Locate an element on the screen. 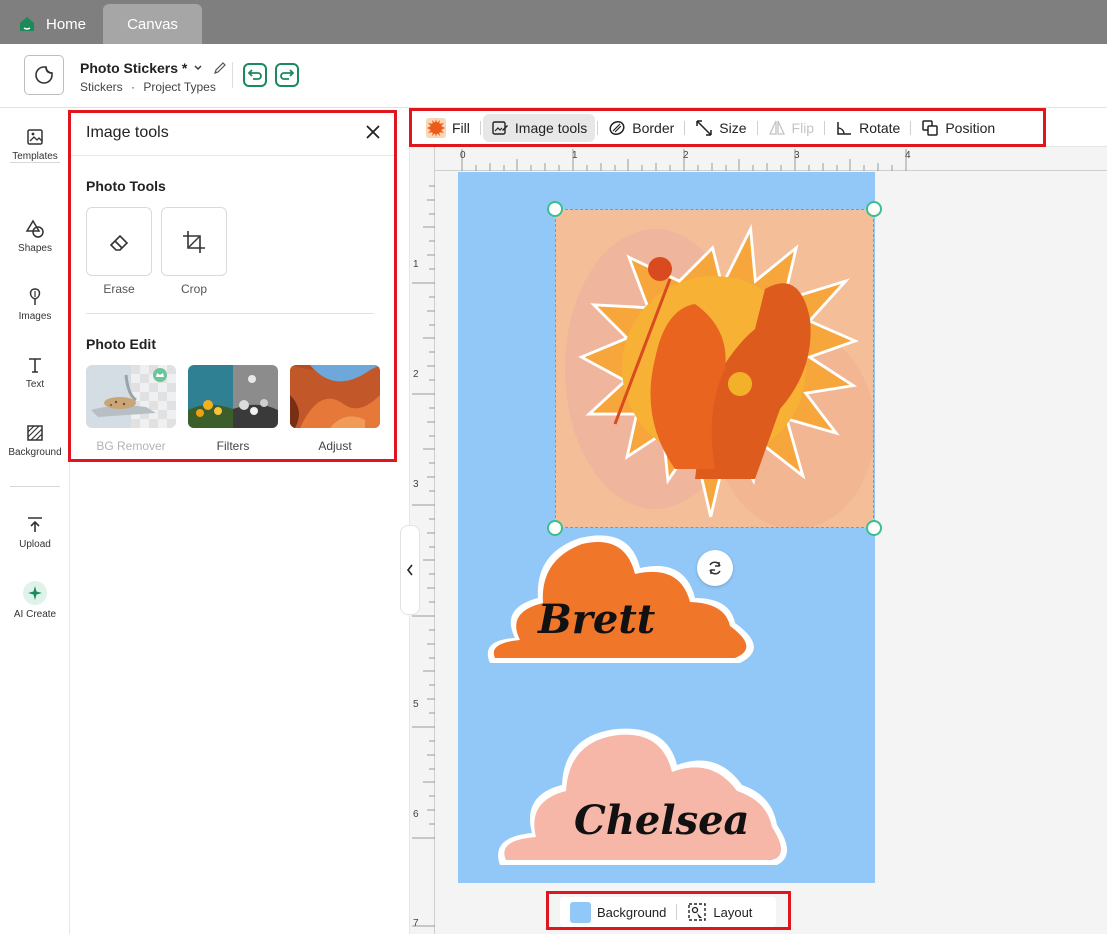  image-tools-button: Image tools is located at coordinates (539, 127).